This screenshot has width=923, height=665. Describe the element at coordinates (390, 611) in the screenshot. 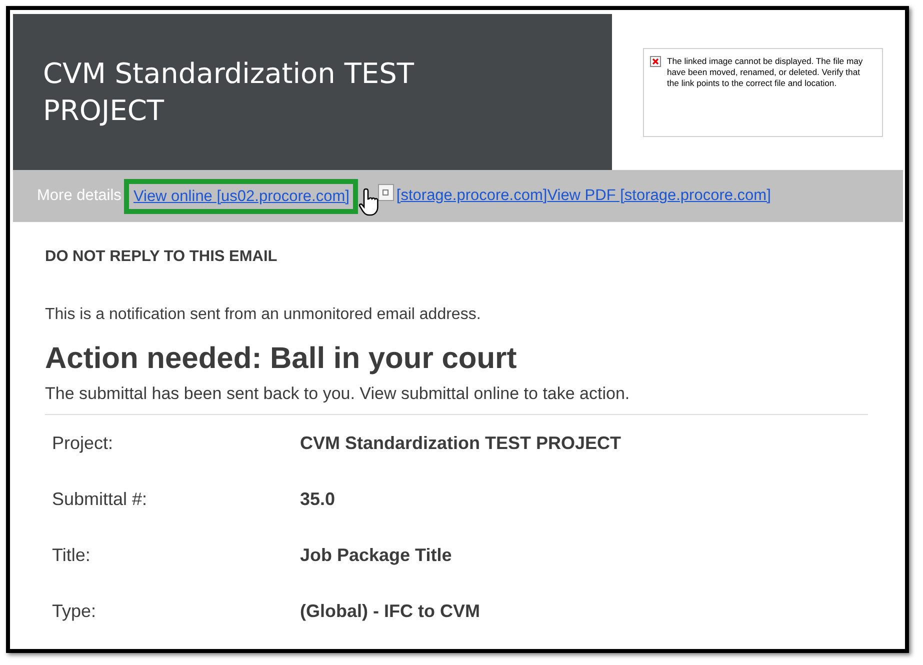

I see `field-value: (Global) - IFC to CVM` at that location.